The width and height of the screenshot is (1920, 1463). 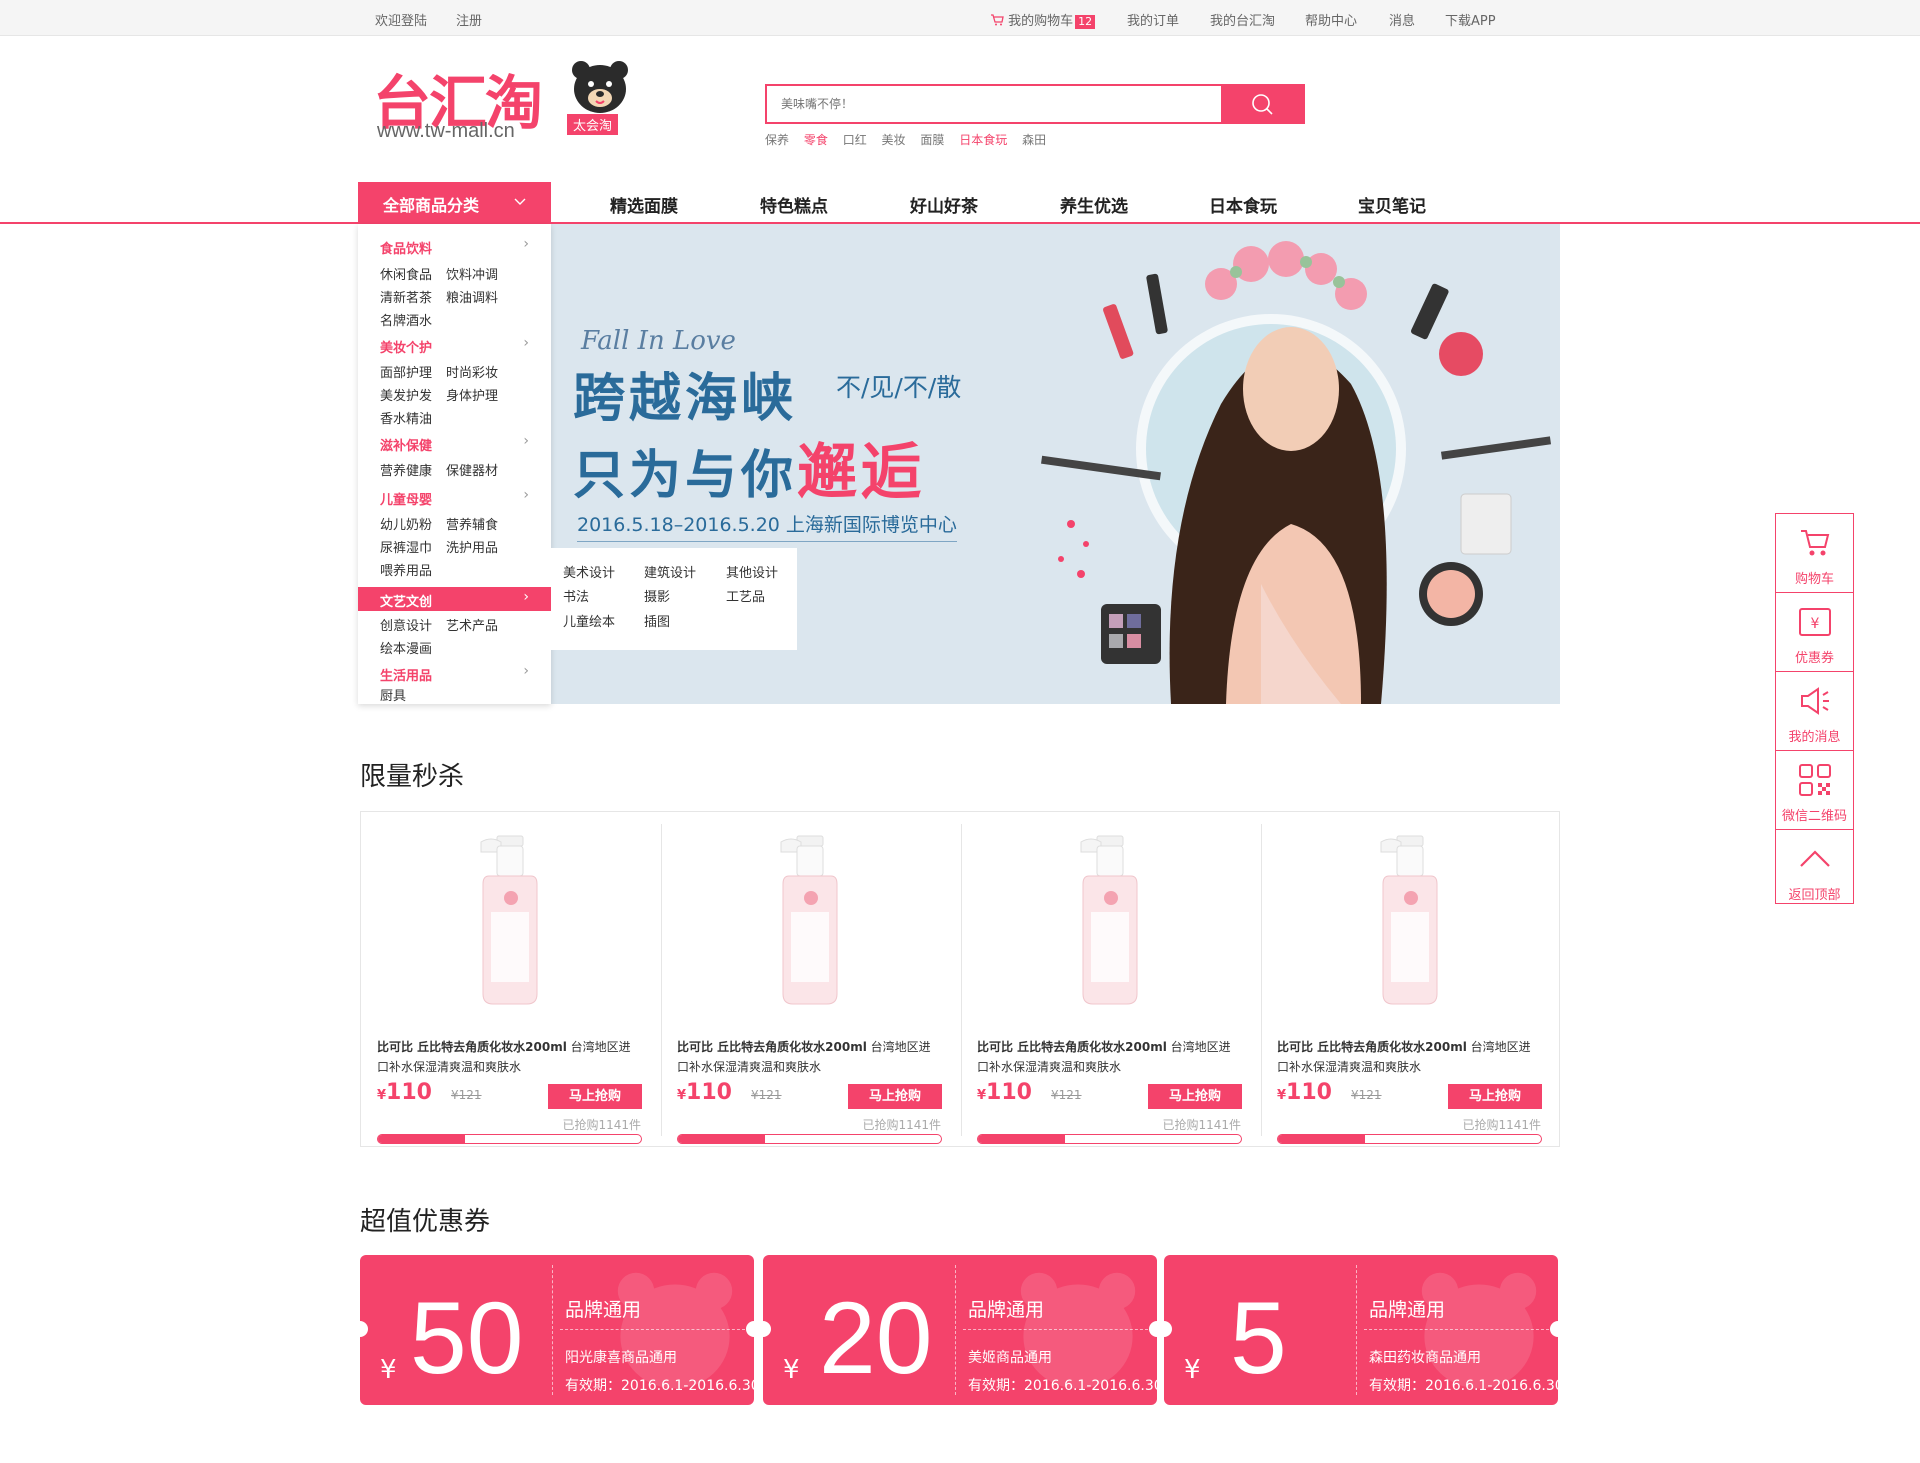 I want to click on price-value: 110, so click(x=409, y=1092).